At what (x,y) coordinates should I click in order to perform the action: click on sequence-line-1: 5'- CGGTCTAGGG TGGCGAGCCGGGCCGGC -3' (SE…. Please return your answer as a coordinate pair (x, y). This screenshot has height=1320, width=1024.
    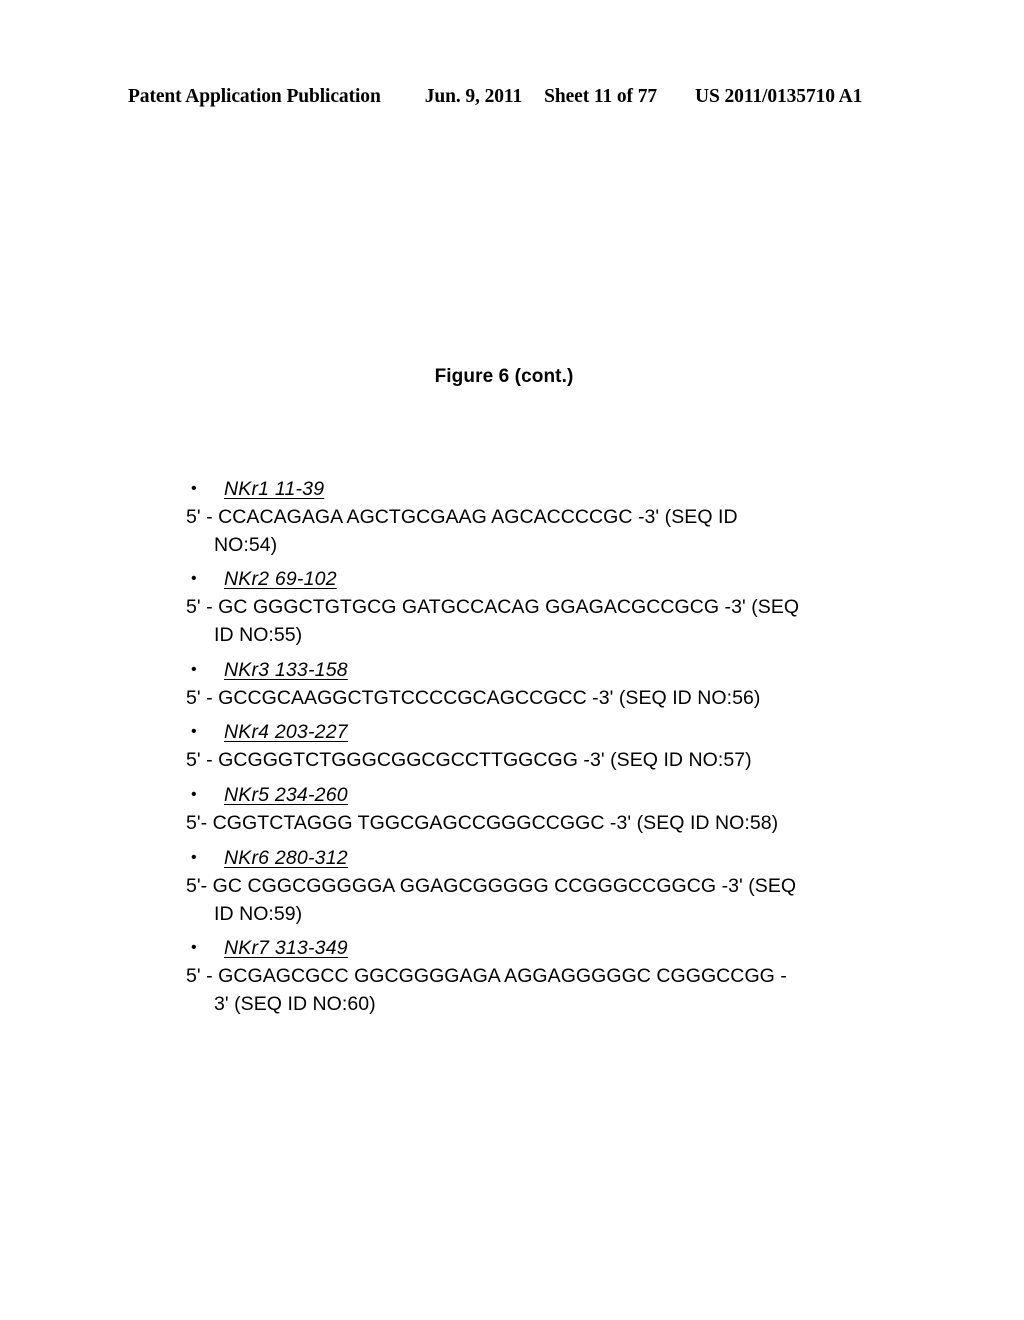
    Looking at the image, I should click on (482, 823).